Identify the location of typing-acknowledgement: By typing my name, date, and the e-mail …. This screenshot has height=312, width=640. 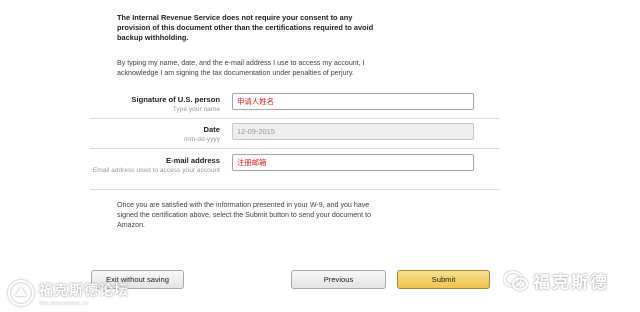
(241, 68).